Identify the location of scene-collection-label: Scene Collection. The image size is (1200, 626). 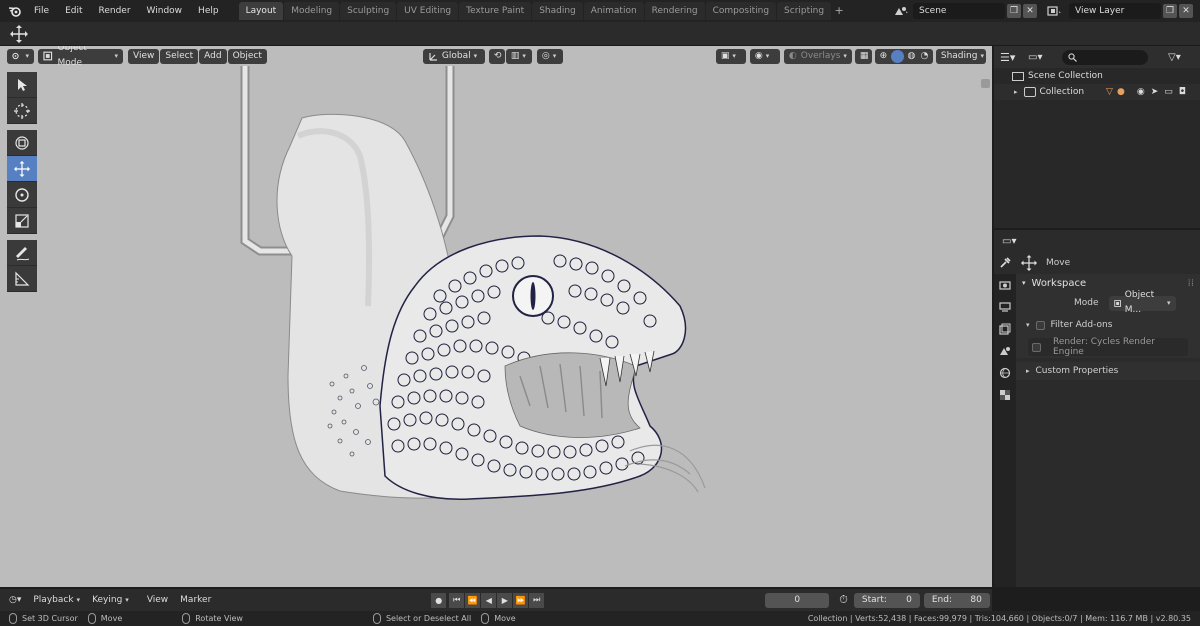
(1065, 76).